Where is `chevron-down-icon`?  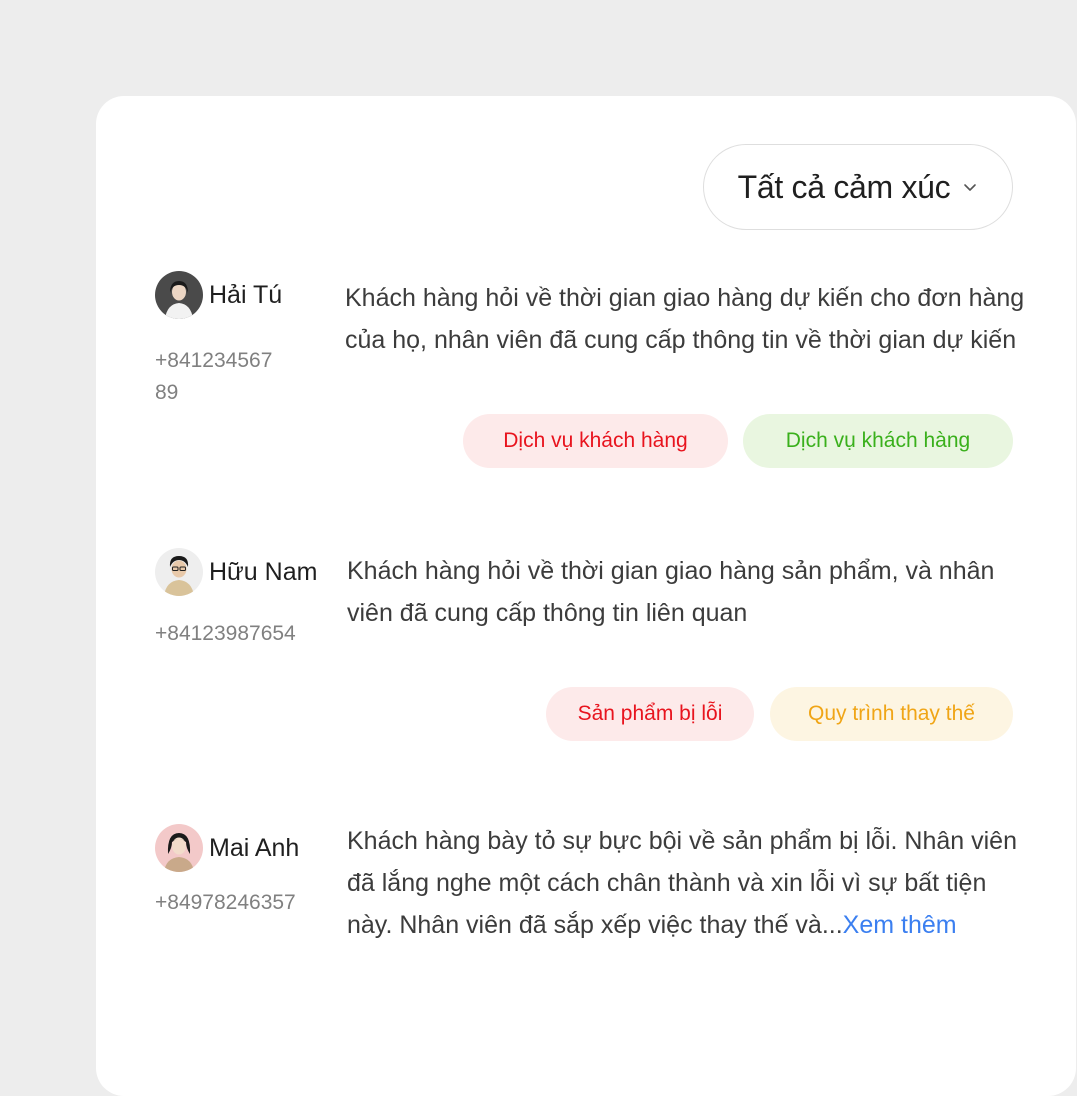
chevron-down-icon is located at coordinates (970, 187).